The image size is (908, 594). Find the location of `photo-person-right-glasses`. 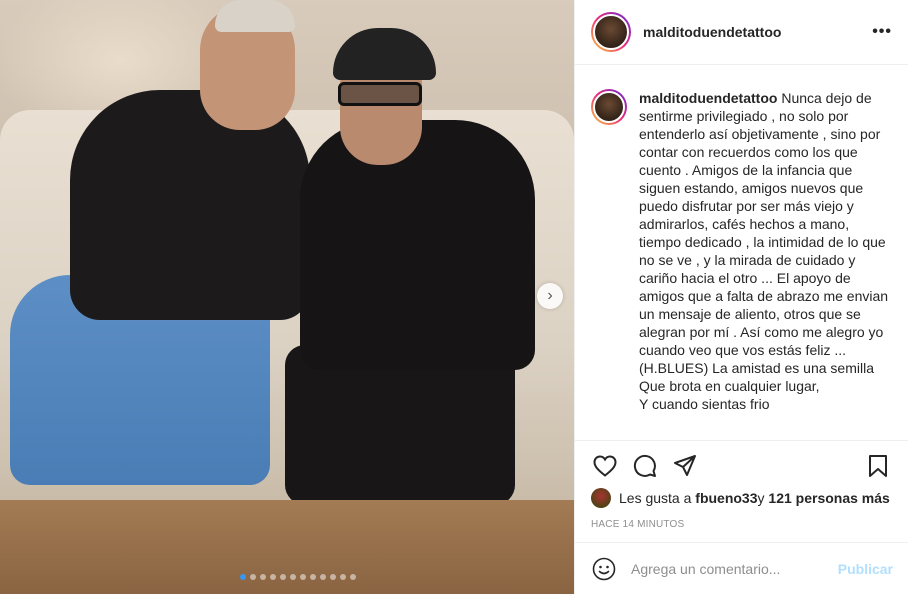

photo-person-right-glasses is located at coordinates (380, 94).